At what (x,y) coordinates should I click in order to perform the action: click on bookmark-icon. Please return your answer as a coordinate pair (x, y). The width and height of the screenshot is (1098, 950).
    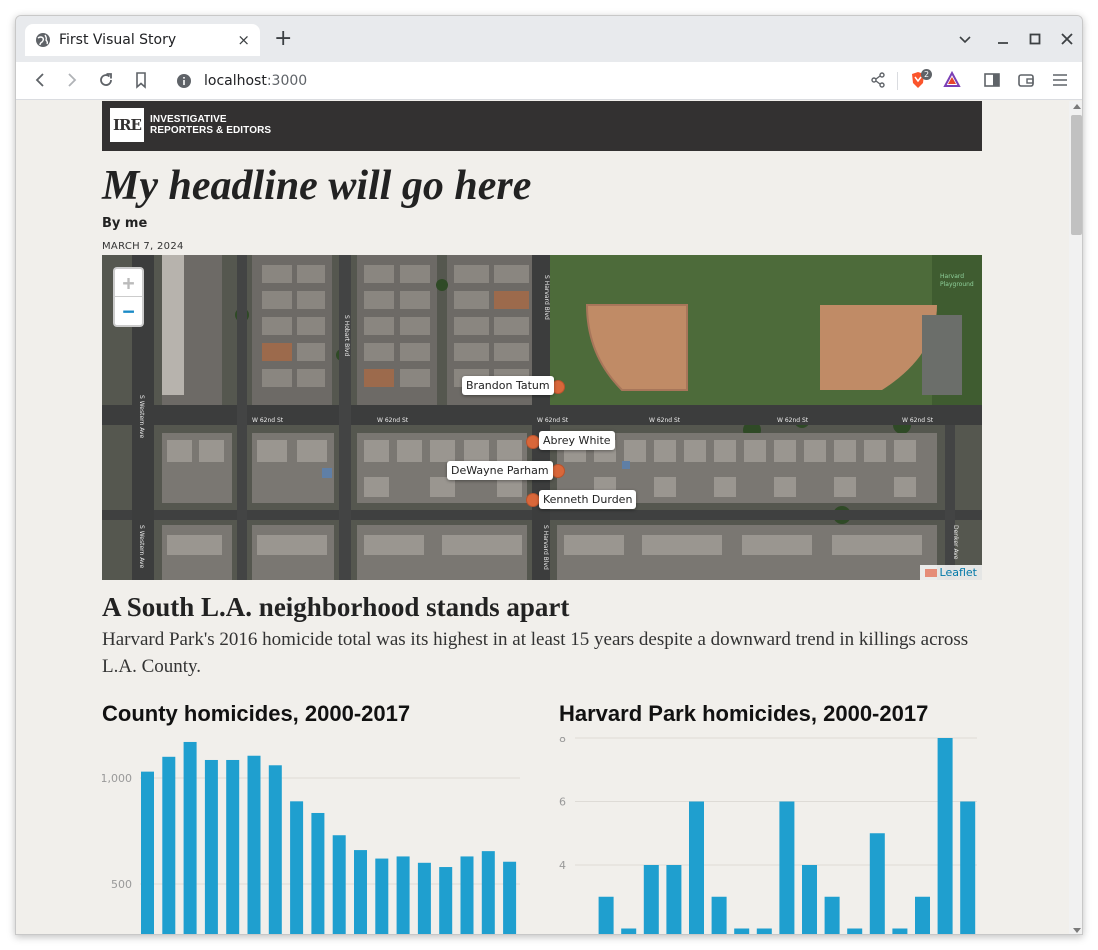
    Looking at the image, I should click on (141, 80).